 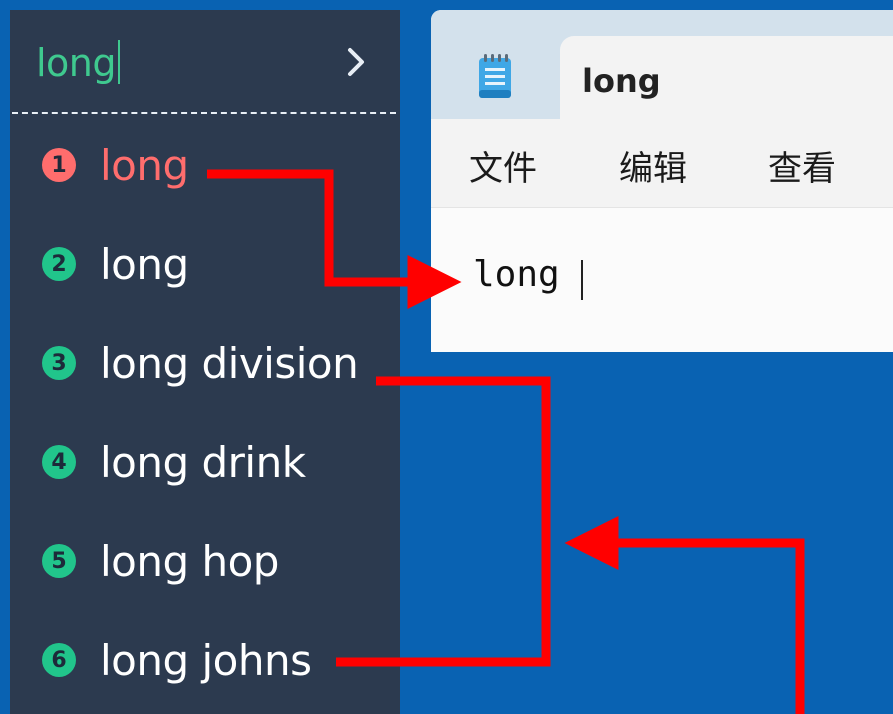 I want to click on notepad-menubar: 文件 编辑 查看, so click(x=662, y=163).